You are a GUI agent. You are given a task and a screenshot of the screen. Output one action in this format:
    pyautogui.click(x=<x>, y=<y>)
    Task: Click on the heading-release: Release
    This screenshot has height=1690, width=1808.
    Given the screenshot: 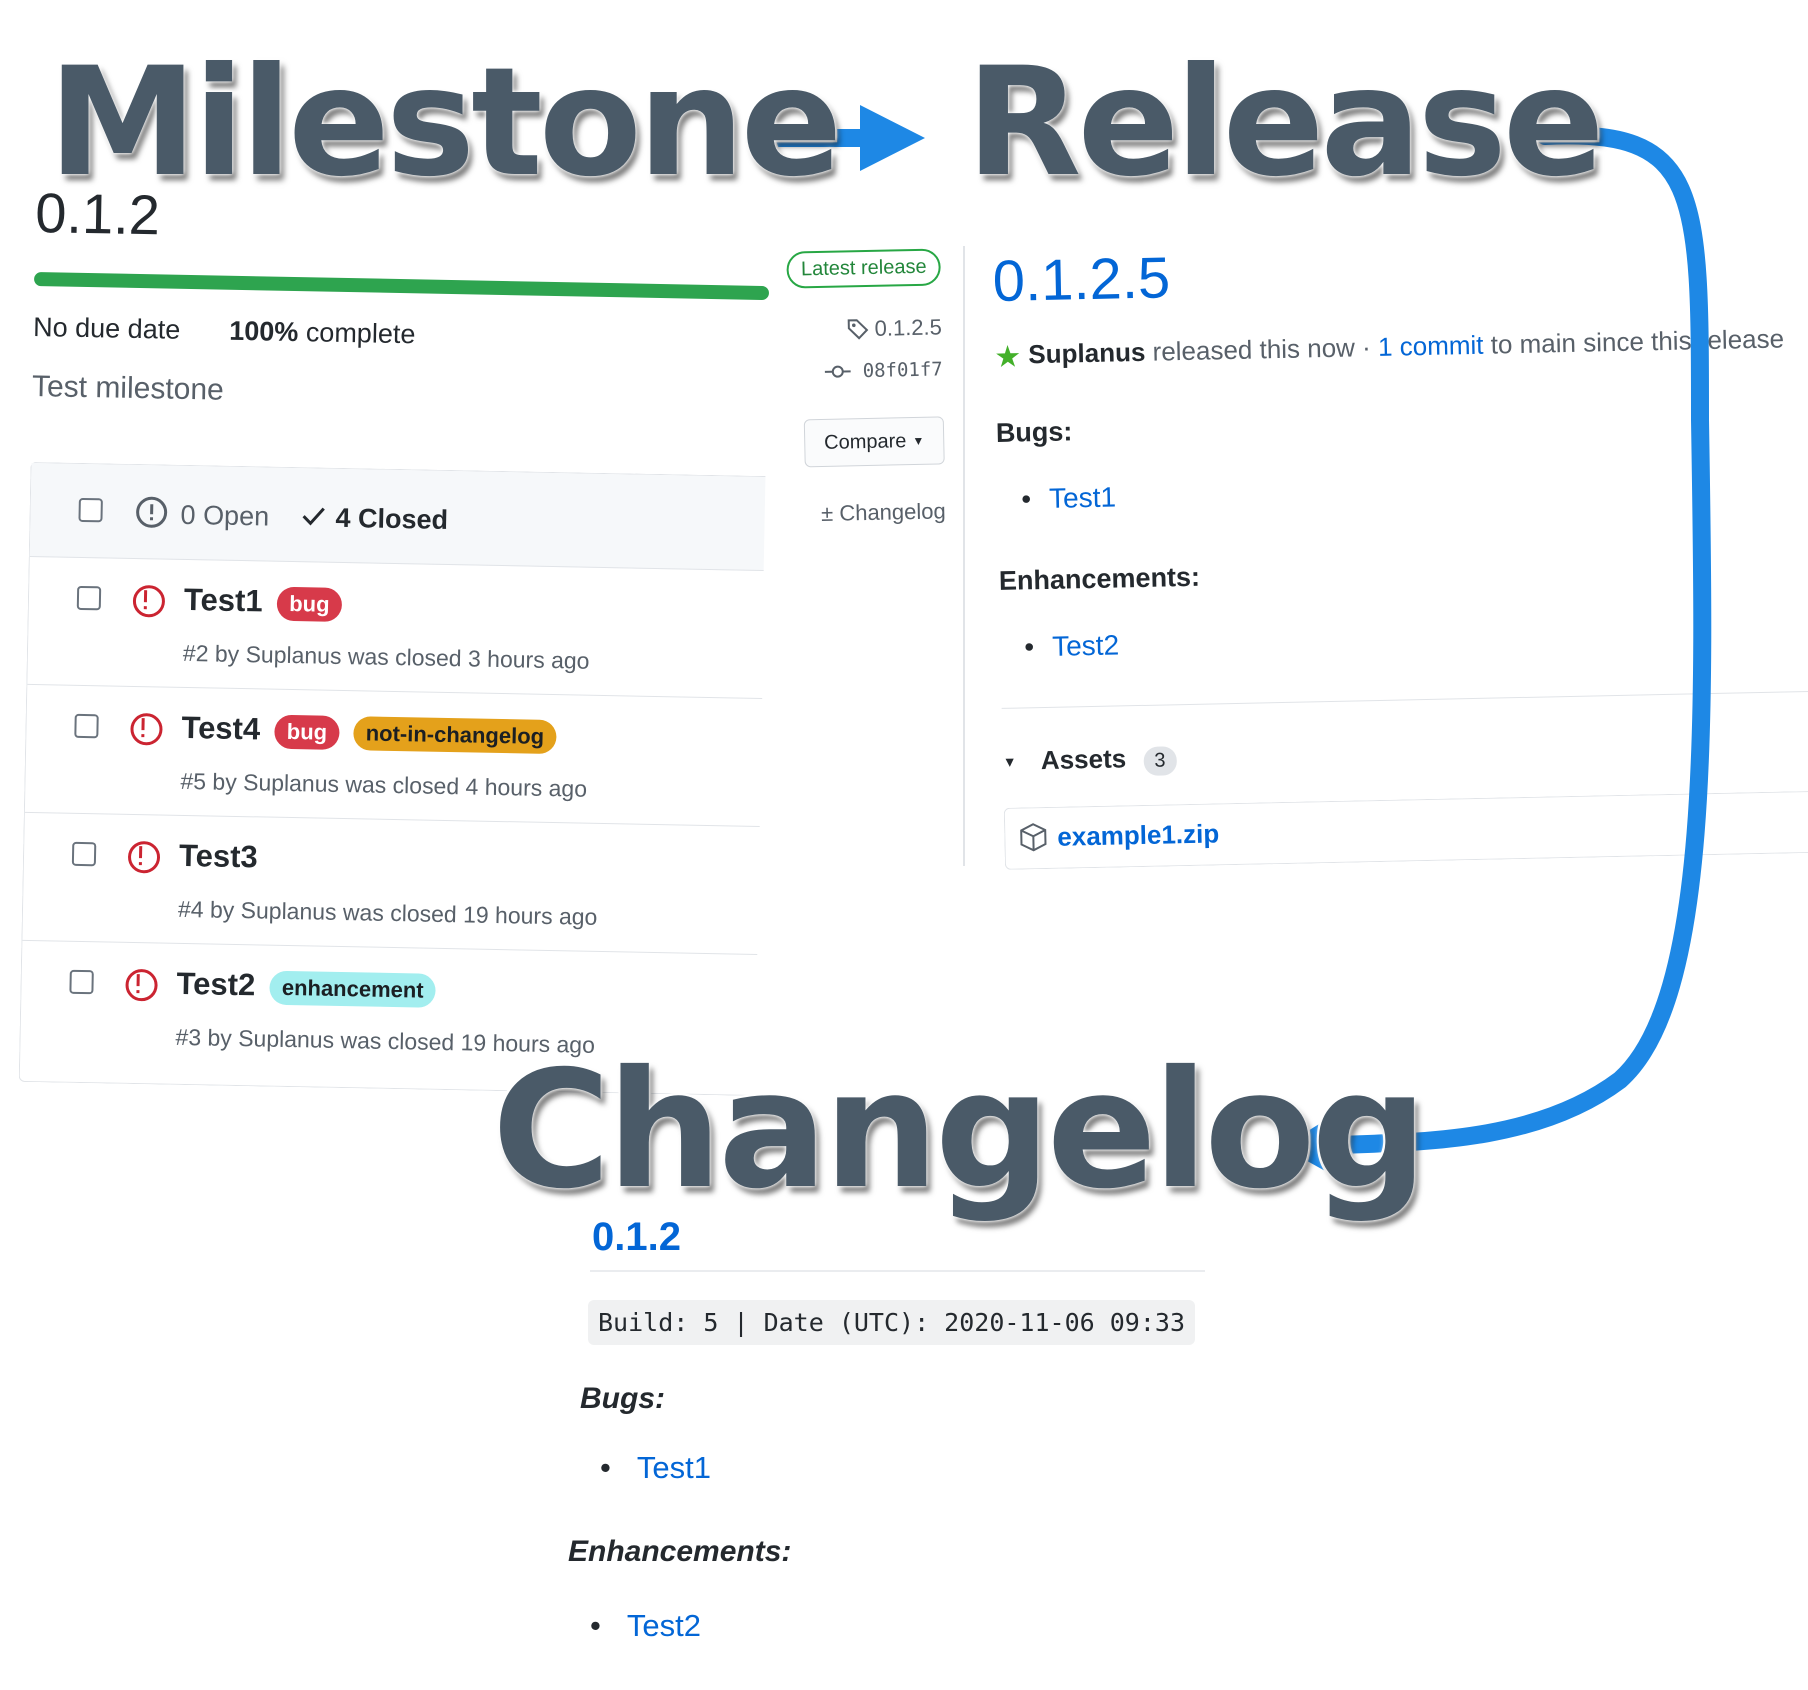 What is the action you would take?
    pyautogui.click(x=1285, y=123)
    